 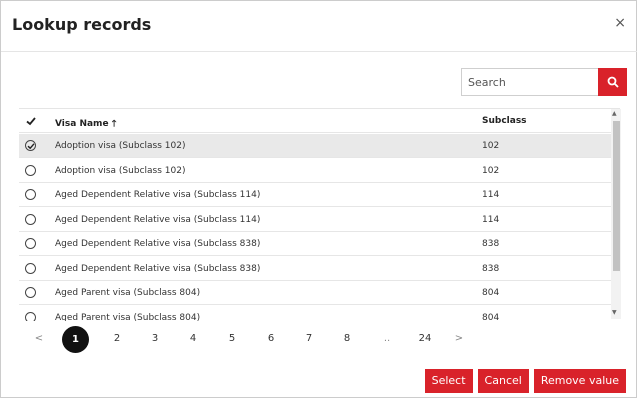 I want to click on page-button: 2, so click(x=117, y=338).